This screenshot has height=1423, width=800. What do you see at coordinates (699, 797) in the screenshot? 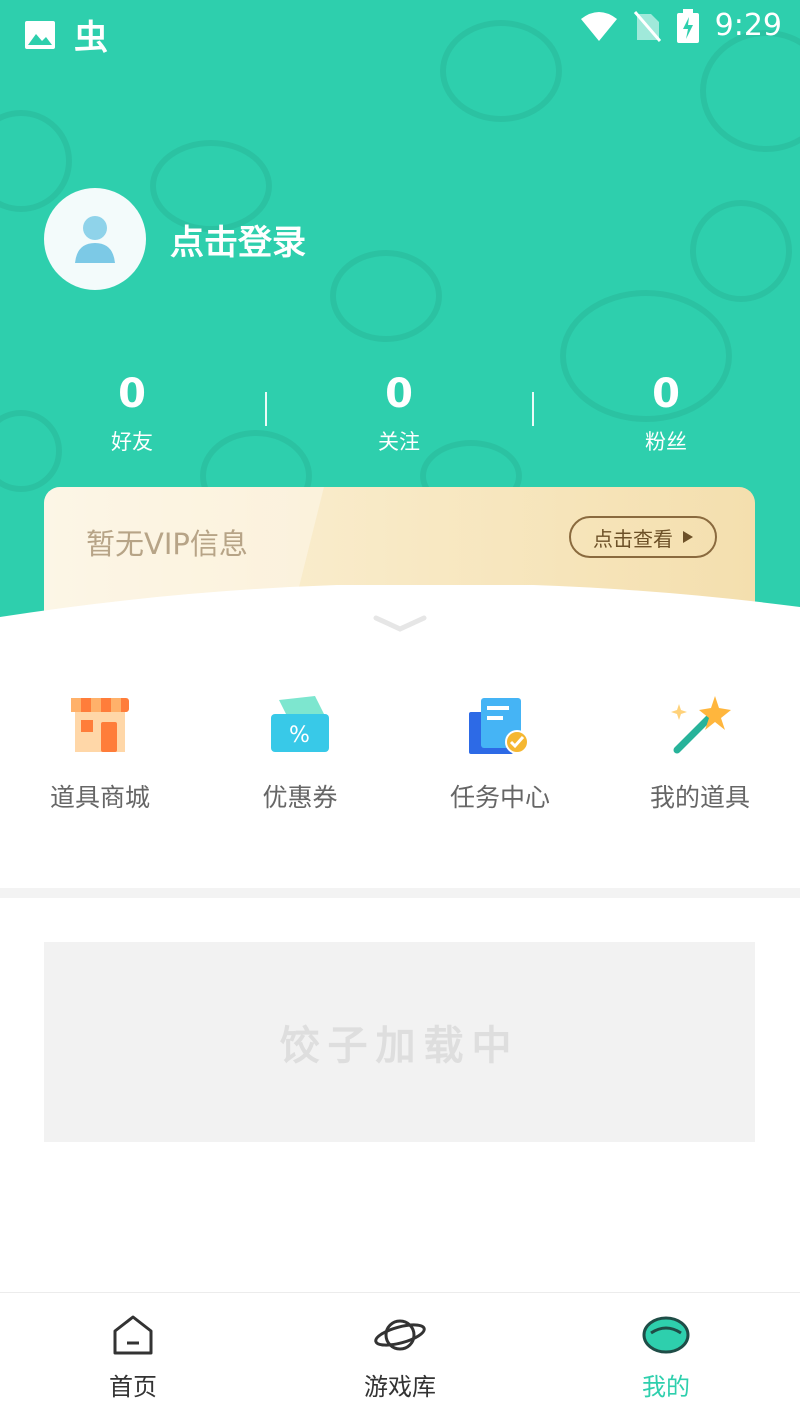
I see `quick-item-label: 我的道具` at bounding box center [699, 797].